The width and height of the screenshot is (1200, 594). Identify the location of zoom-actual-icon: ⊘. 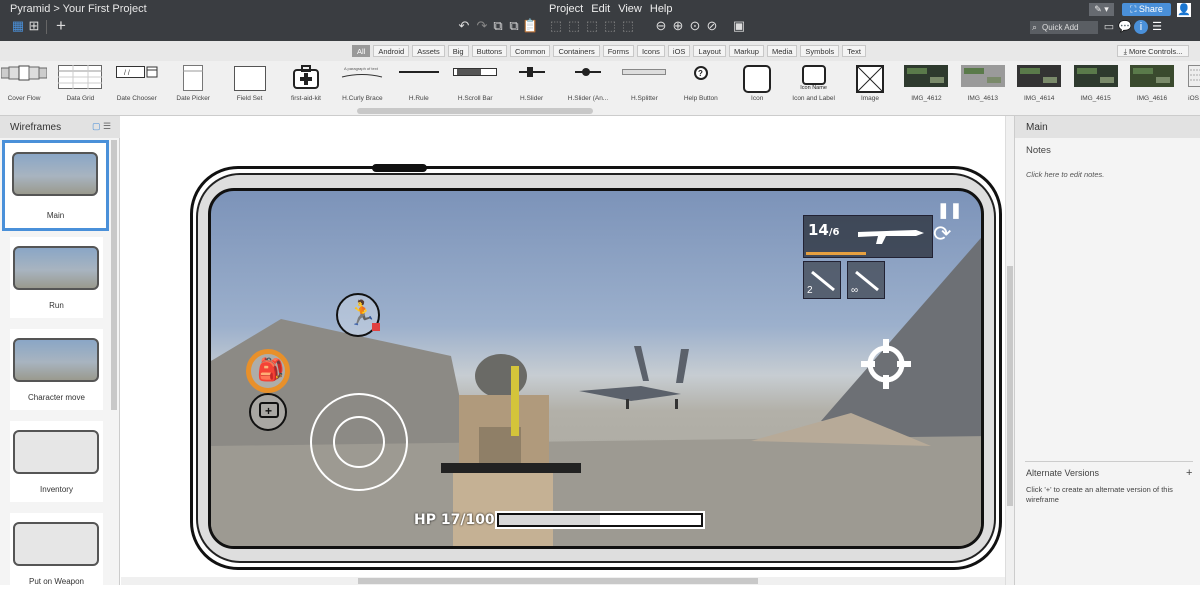
(712, 26).